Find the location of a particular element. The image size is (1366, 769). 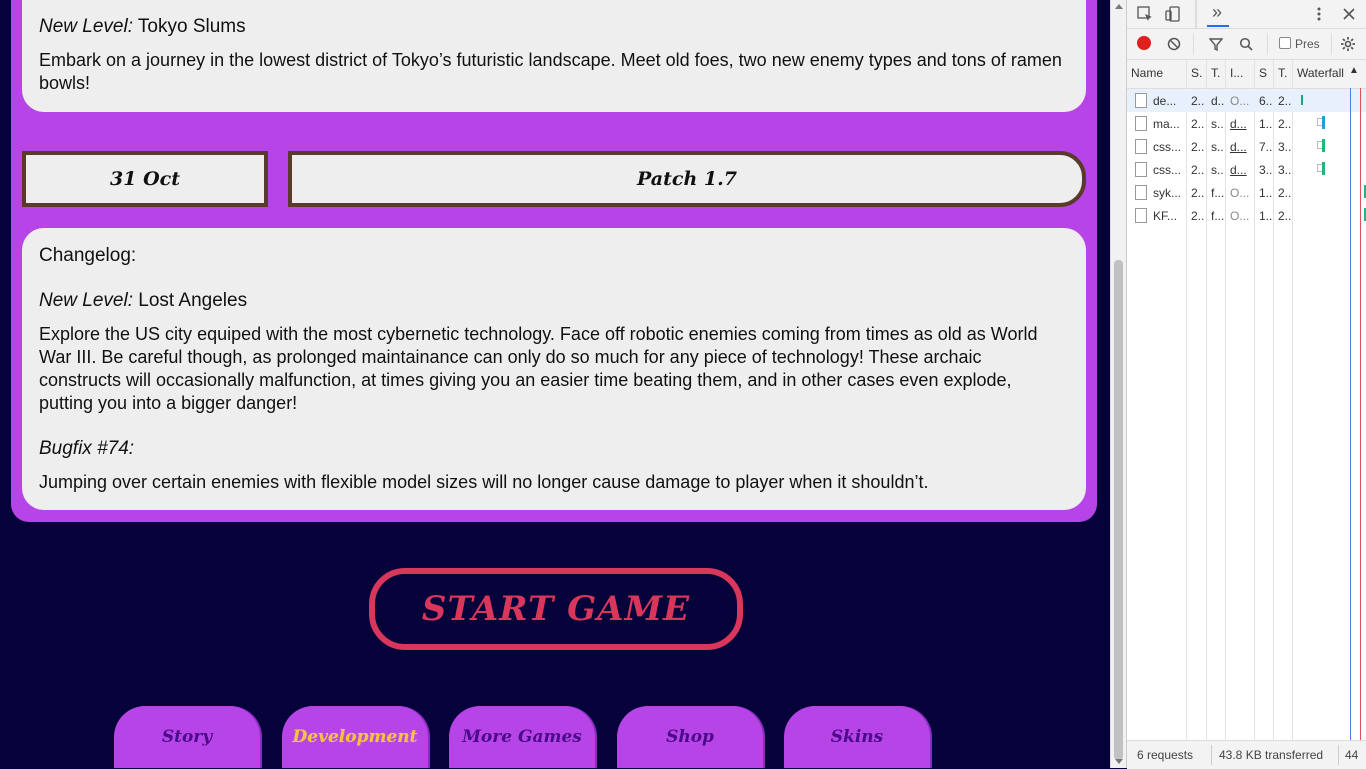

patch-date: 31 Oct is located at coordinates (145, 179).